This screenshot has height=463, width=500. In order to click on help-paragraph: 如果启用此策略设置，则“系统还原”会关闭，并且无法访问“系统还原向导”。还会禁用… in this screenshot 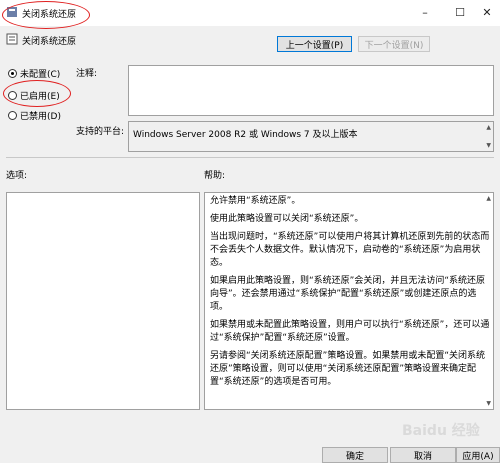, I will do `click(347, 294)`.